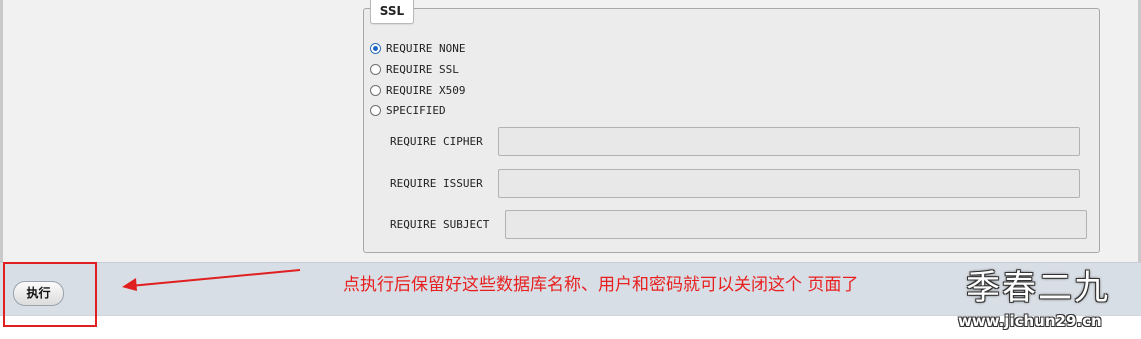 The width and height of the screenshot is (1141, 339). Describe the element at coordinates (392, 12) in the screenshot. I see `ssl-legend: SSL` at that location.